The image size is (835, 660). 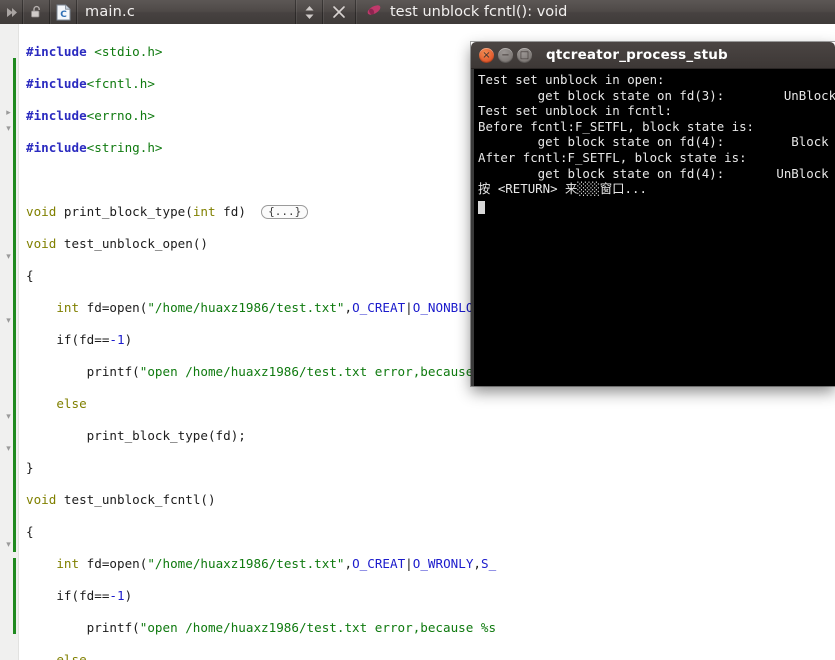 What do you see at coordinates (309, 12) in the screenshot?
I see `up-down-spinner-icon` at bounding box center [309, 12].